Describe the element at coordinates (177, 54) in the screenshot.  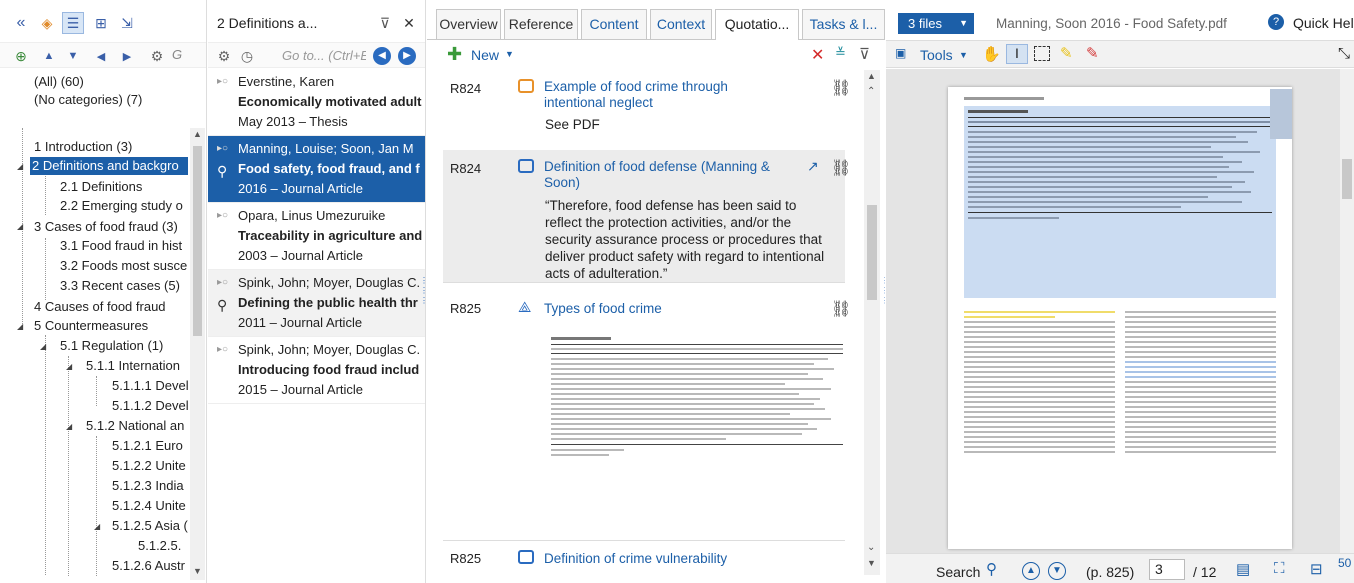
I see `category-filter-input: G` at that location.